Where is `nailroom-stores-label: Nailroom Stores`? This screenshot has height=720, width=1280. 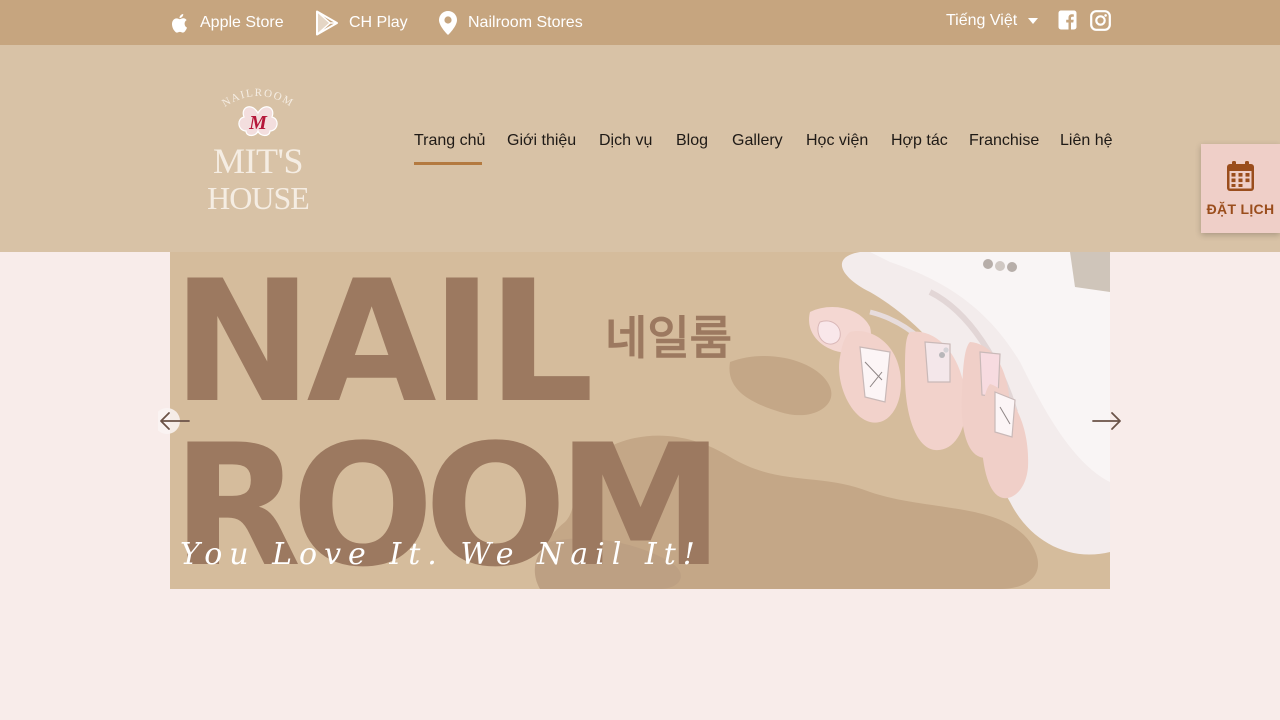
nailroom-stores-label: Nailroom Stores is located at coordinates (525, 22).